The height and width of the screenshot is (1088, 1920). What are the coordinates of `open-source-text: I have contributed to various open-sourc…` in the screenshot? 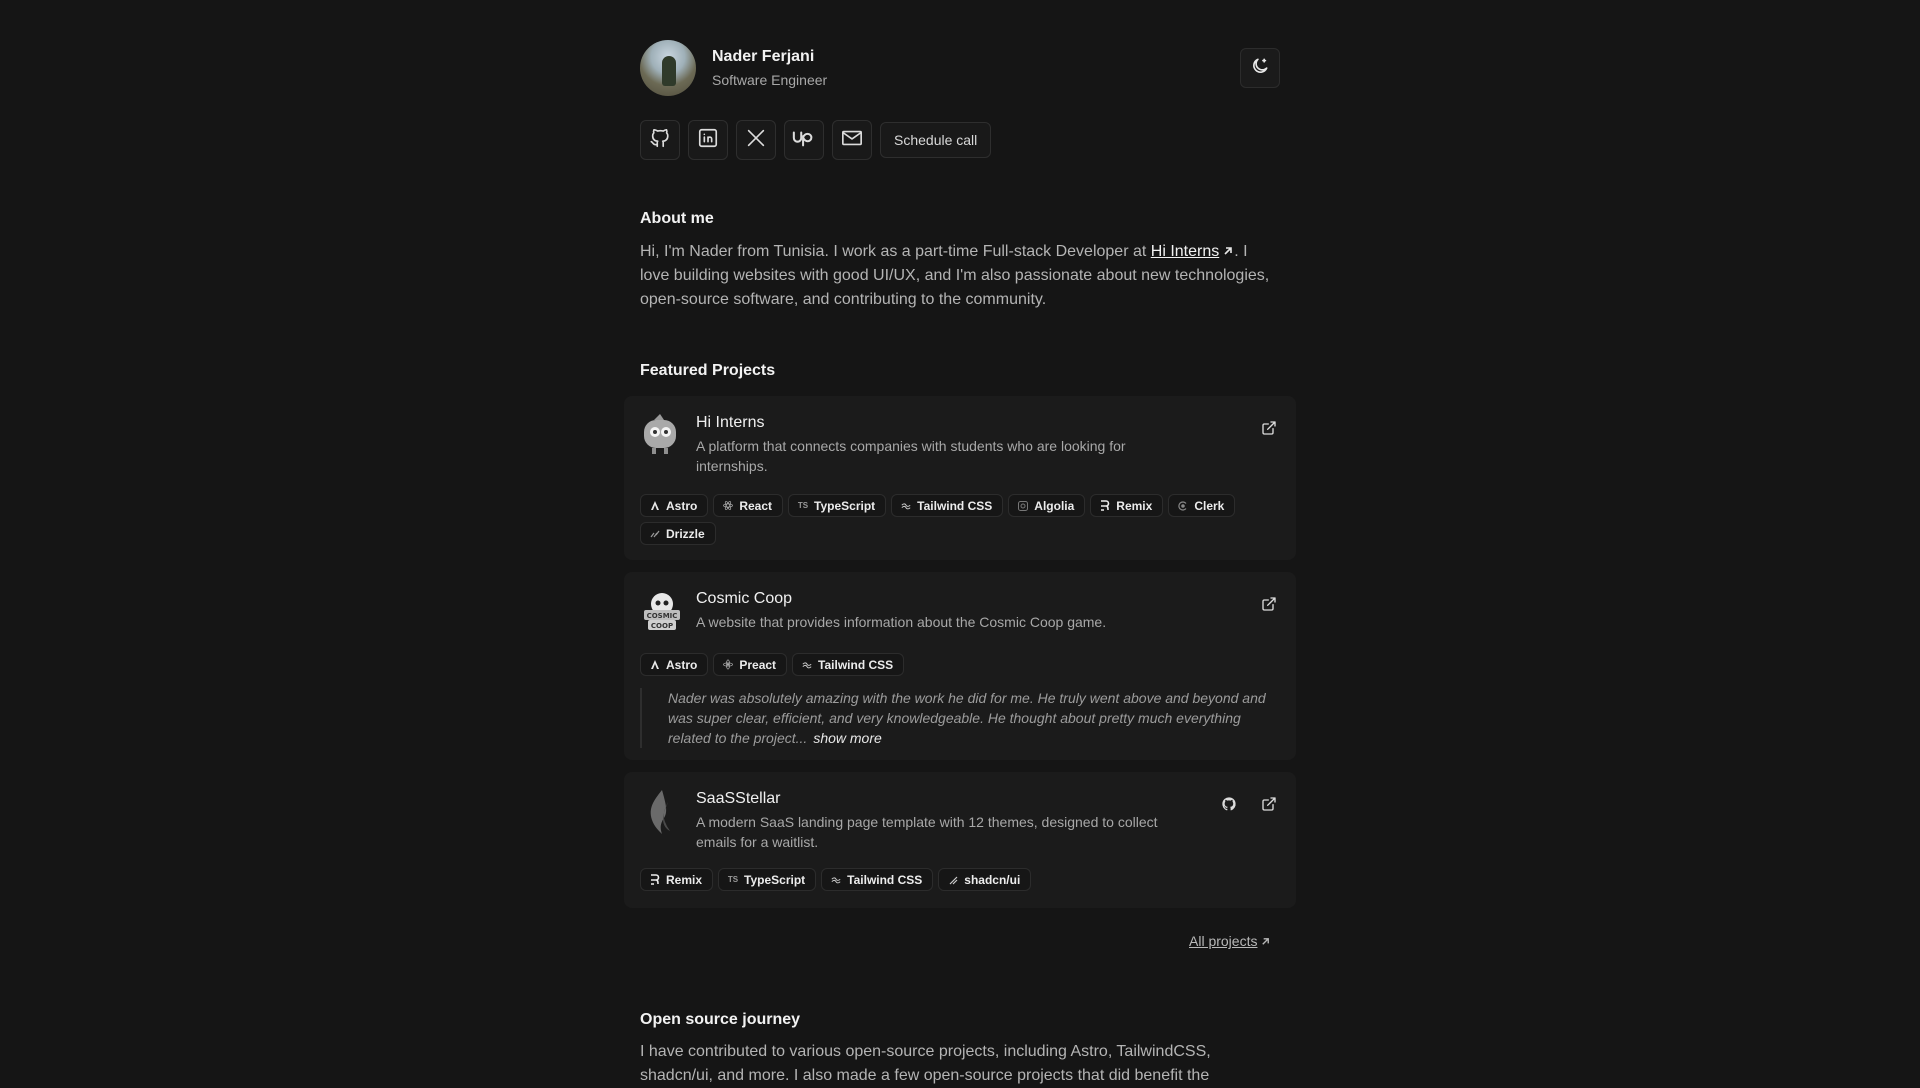 It's located at (925, 1063).